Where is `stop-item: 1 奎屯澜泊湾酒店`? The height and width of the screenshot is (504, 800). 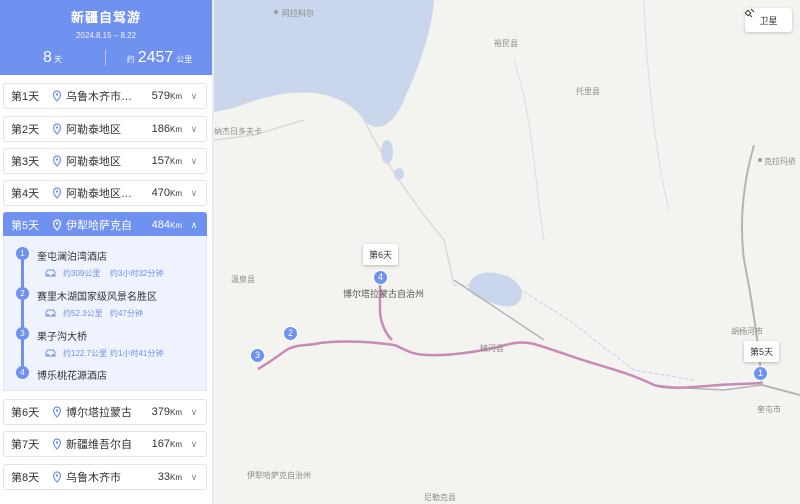 stop-item: 1 奎屯澜泊湾酒店 is located at coordinates (106, 254).